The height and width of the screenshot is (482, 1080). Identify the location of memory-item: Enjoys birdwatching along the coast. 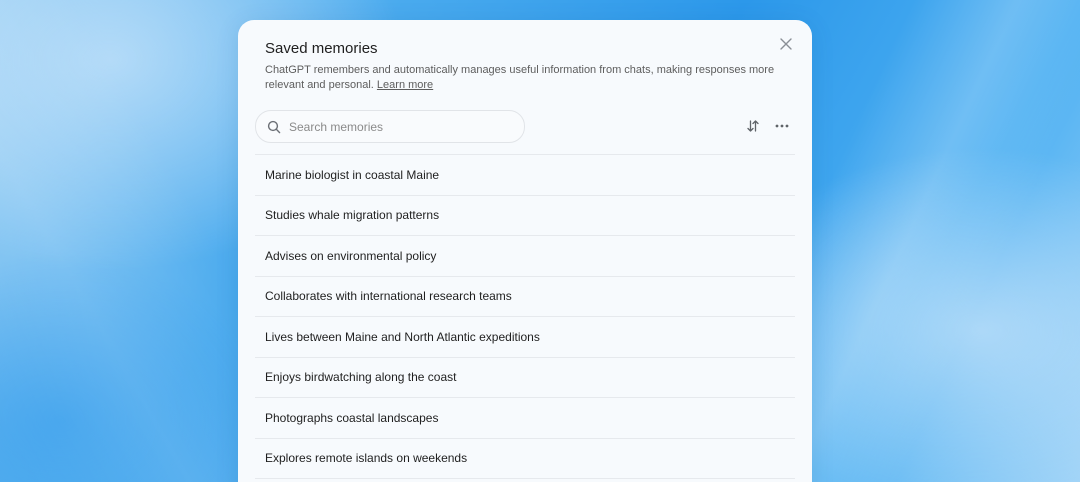
(525, 378).